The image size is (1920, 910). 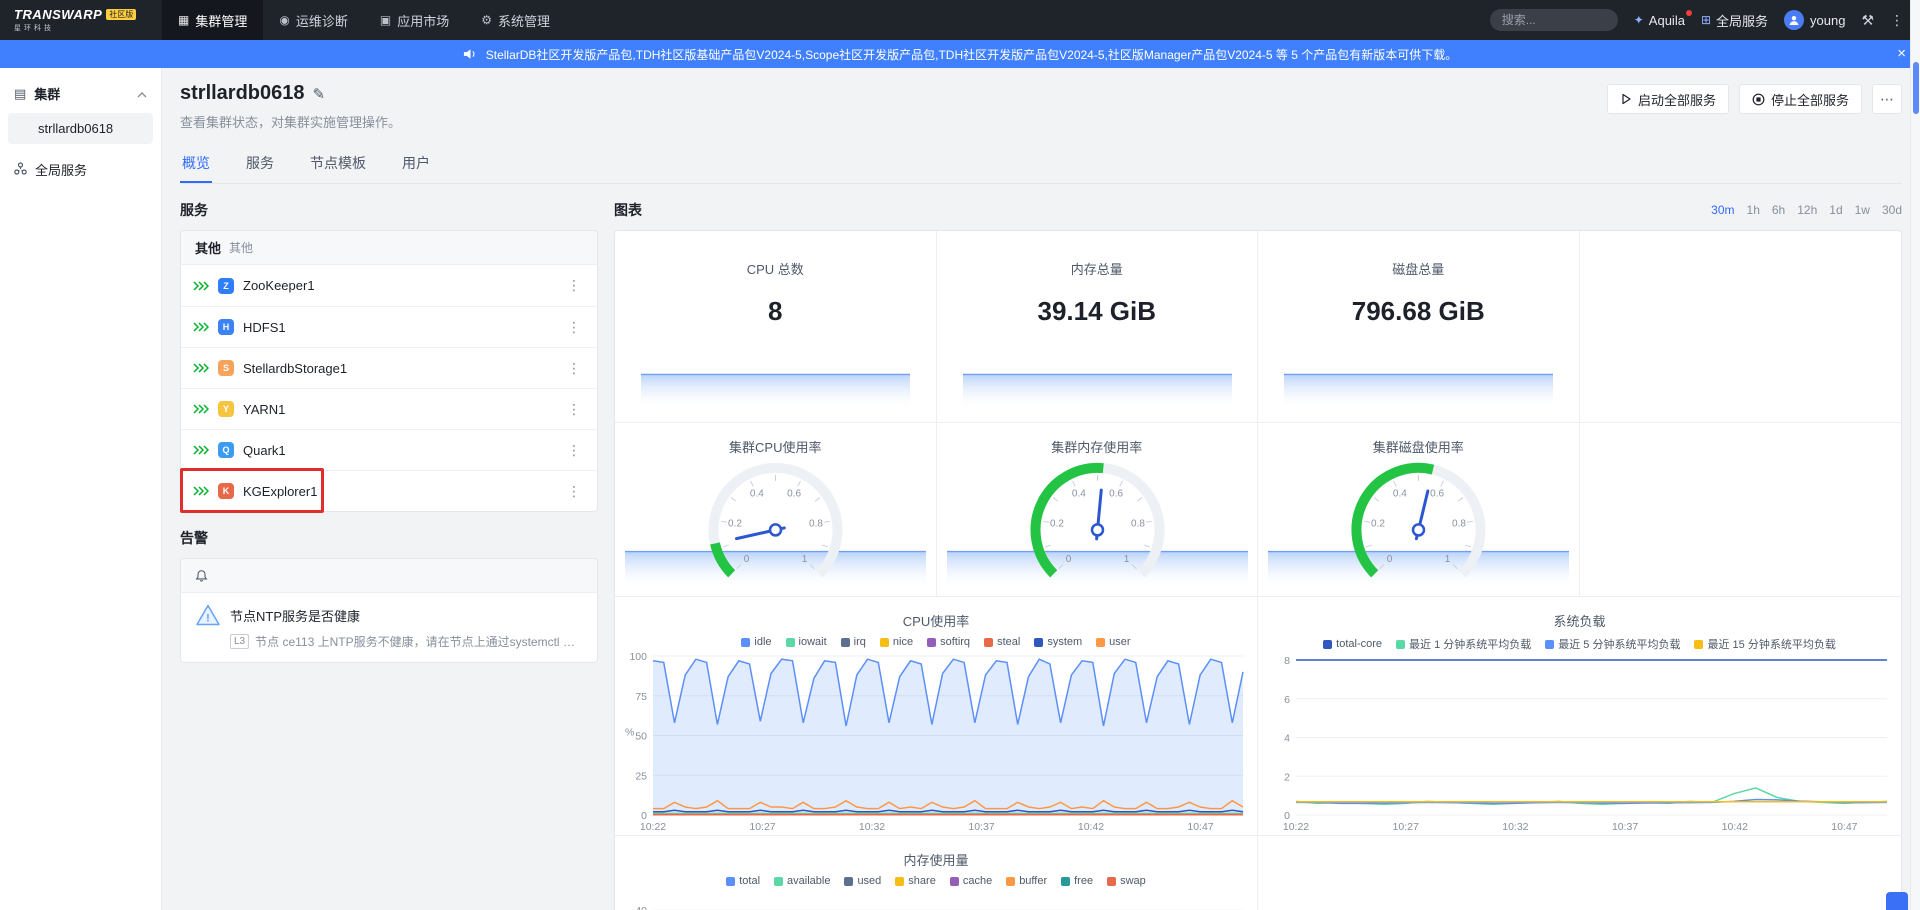 I want to click on play-icon, so click(x=1626, y=99).